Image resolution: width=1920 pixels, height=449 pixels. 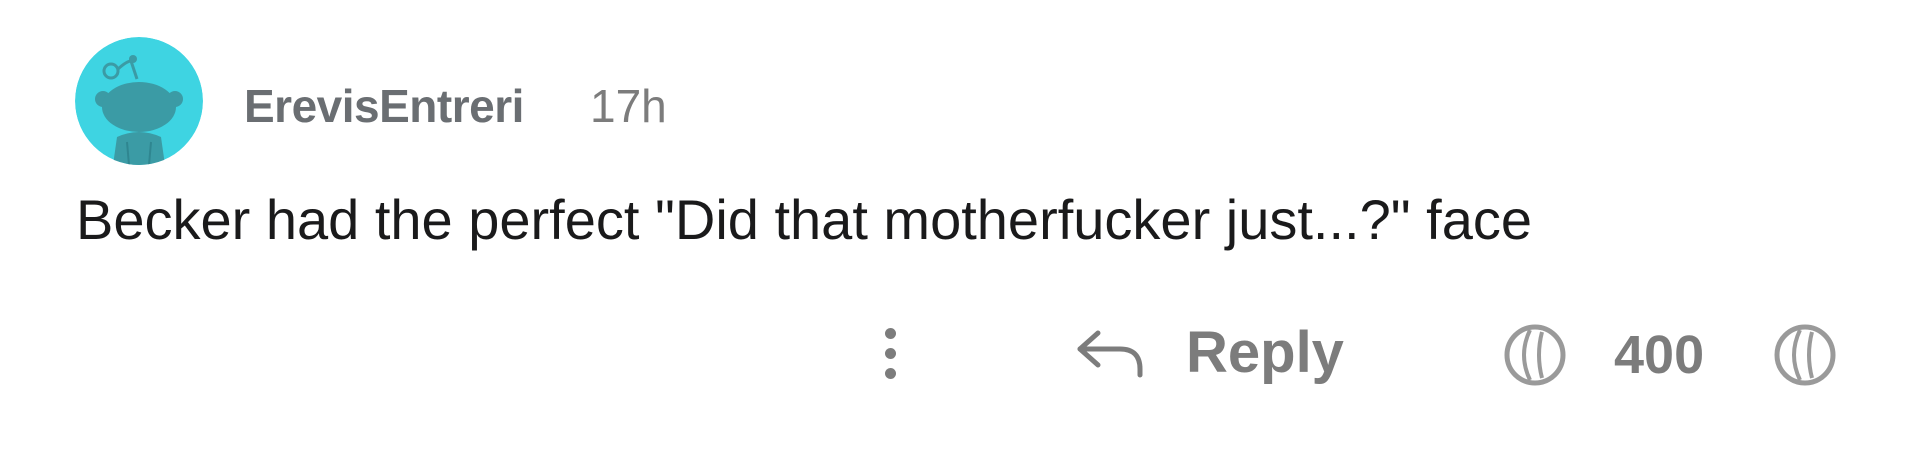 I want to click on downvote-icon, so click(x=1805, y=355).